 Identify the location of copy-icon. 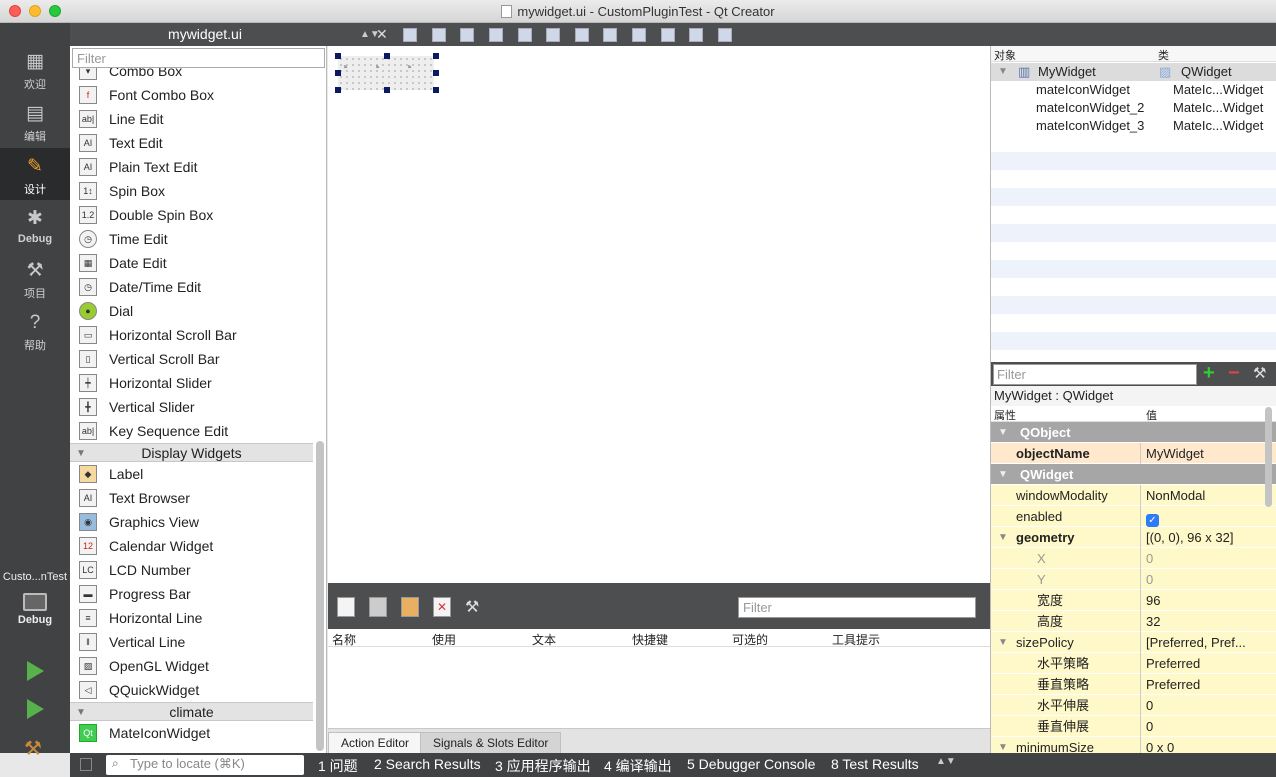
(378, 607).